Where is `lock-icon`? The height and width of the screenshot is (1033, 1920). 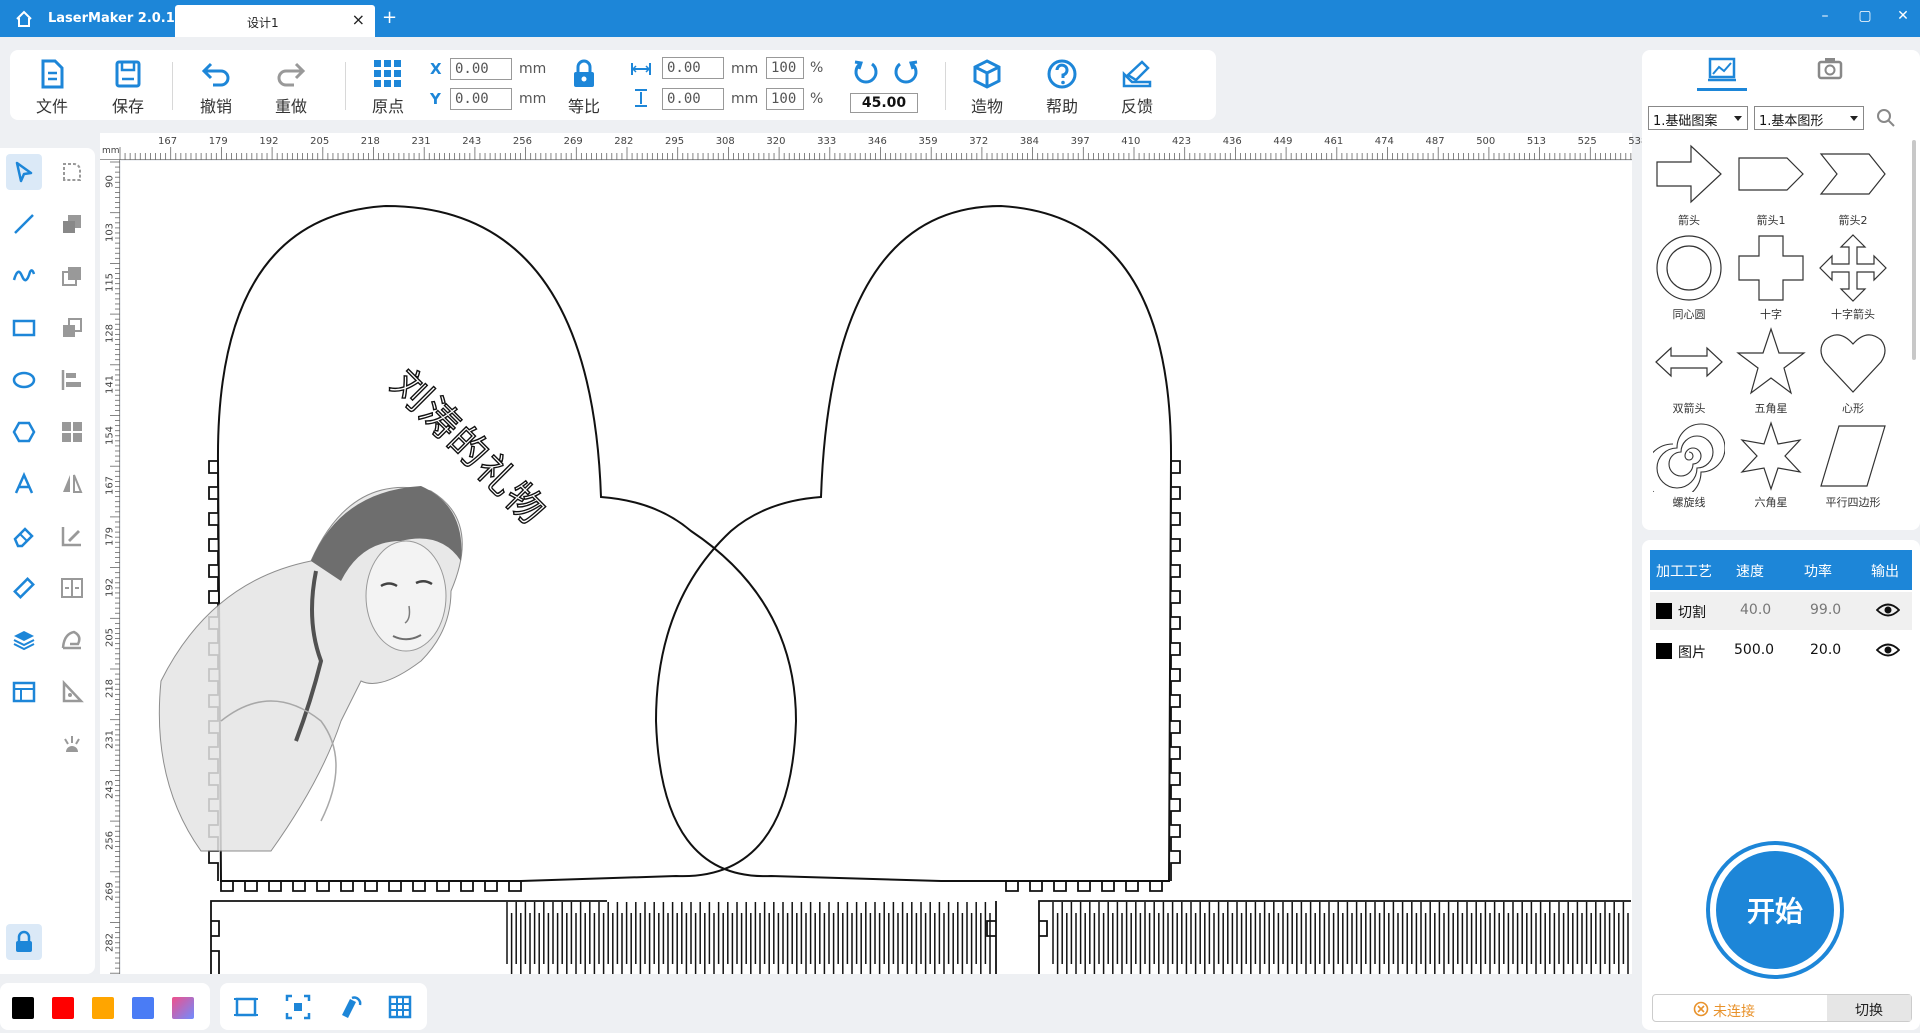 lock-icon is located at coordinates (24, 941).